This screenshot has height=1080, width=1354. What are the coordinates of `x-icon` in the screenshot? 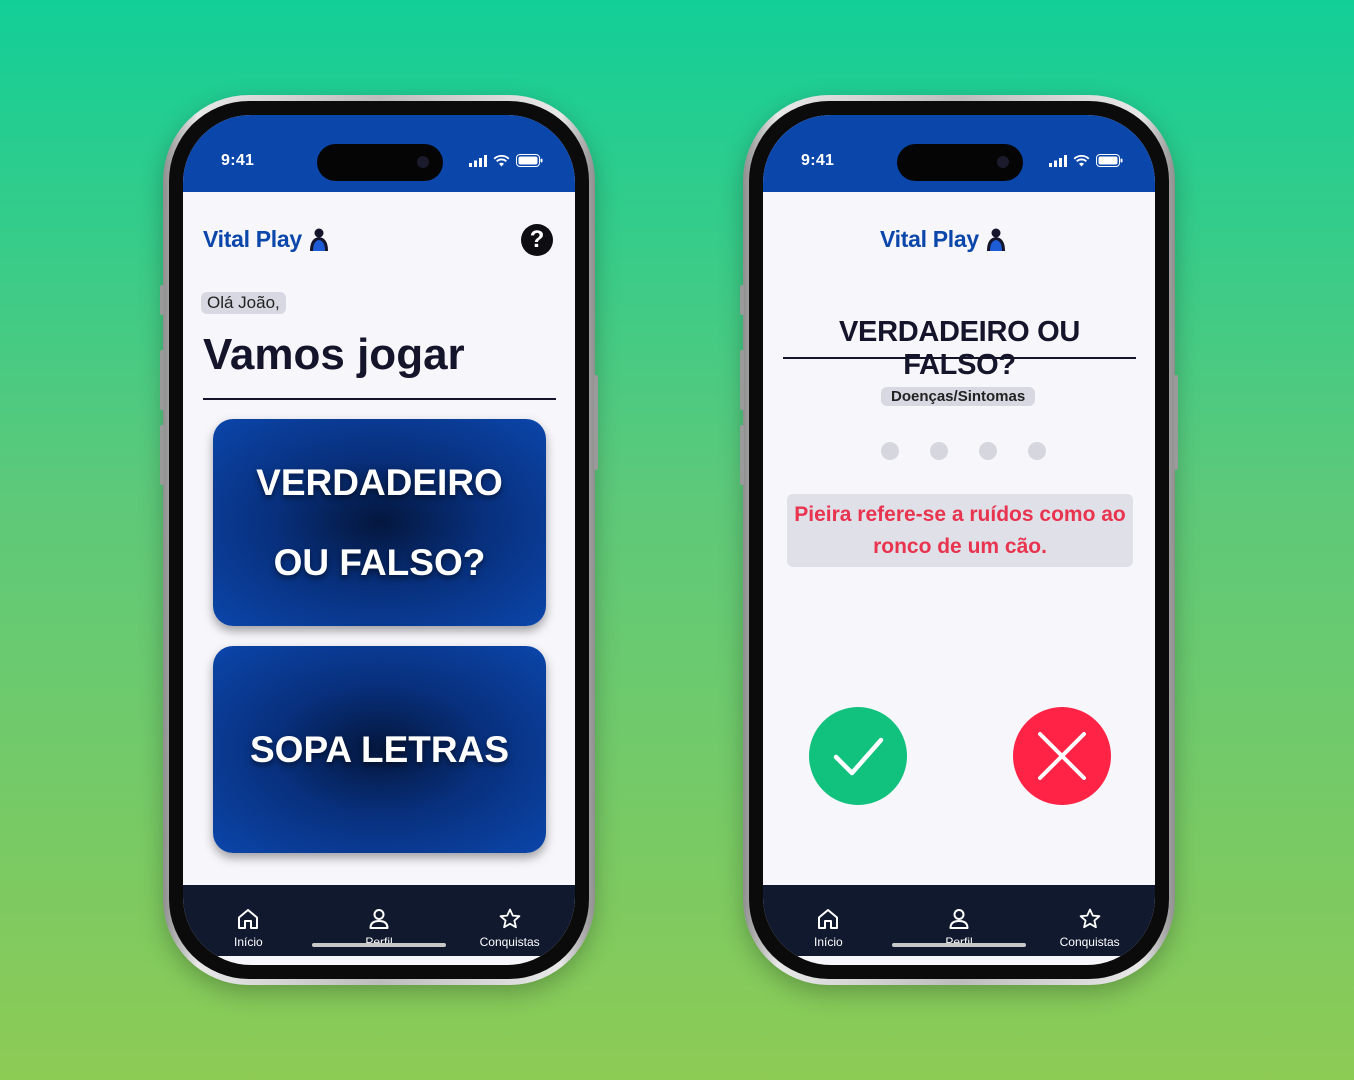 It's located at (1062, 756).